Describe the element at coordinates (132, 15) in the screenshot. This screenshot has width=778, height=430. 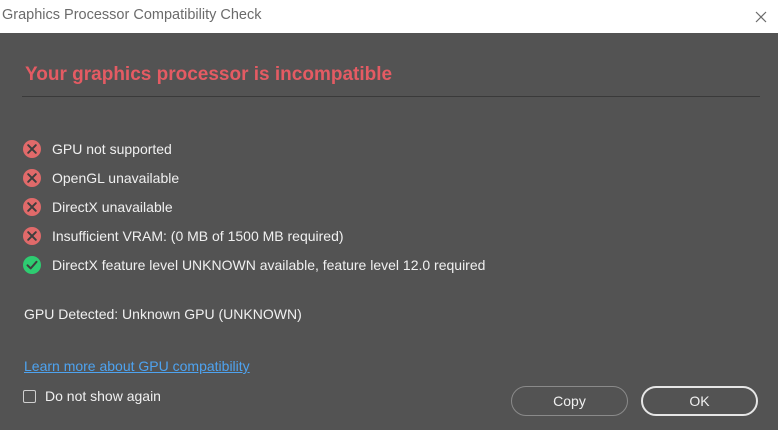
I see `window-title: Graphics Processor Compatibility Check` at that location.